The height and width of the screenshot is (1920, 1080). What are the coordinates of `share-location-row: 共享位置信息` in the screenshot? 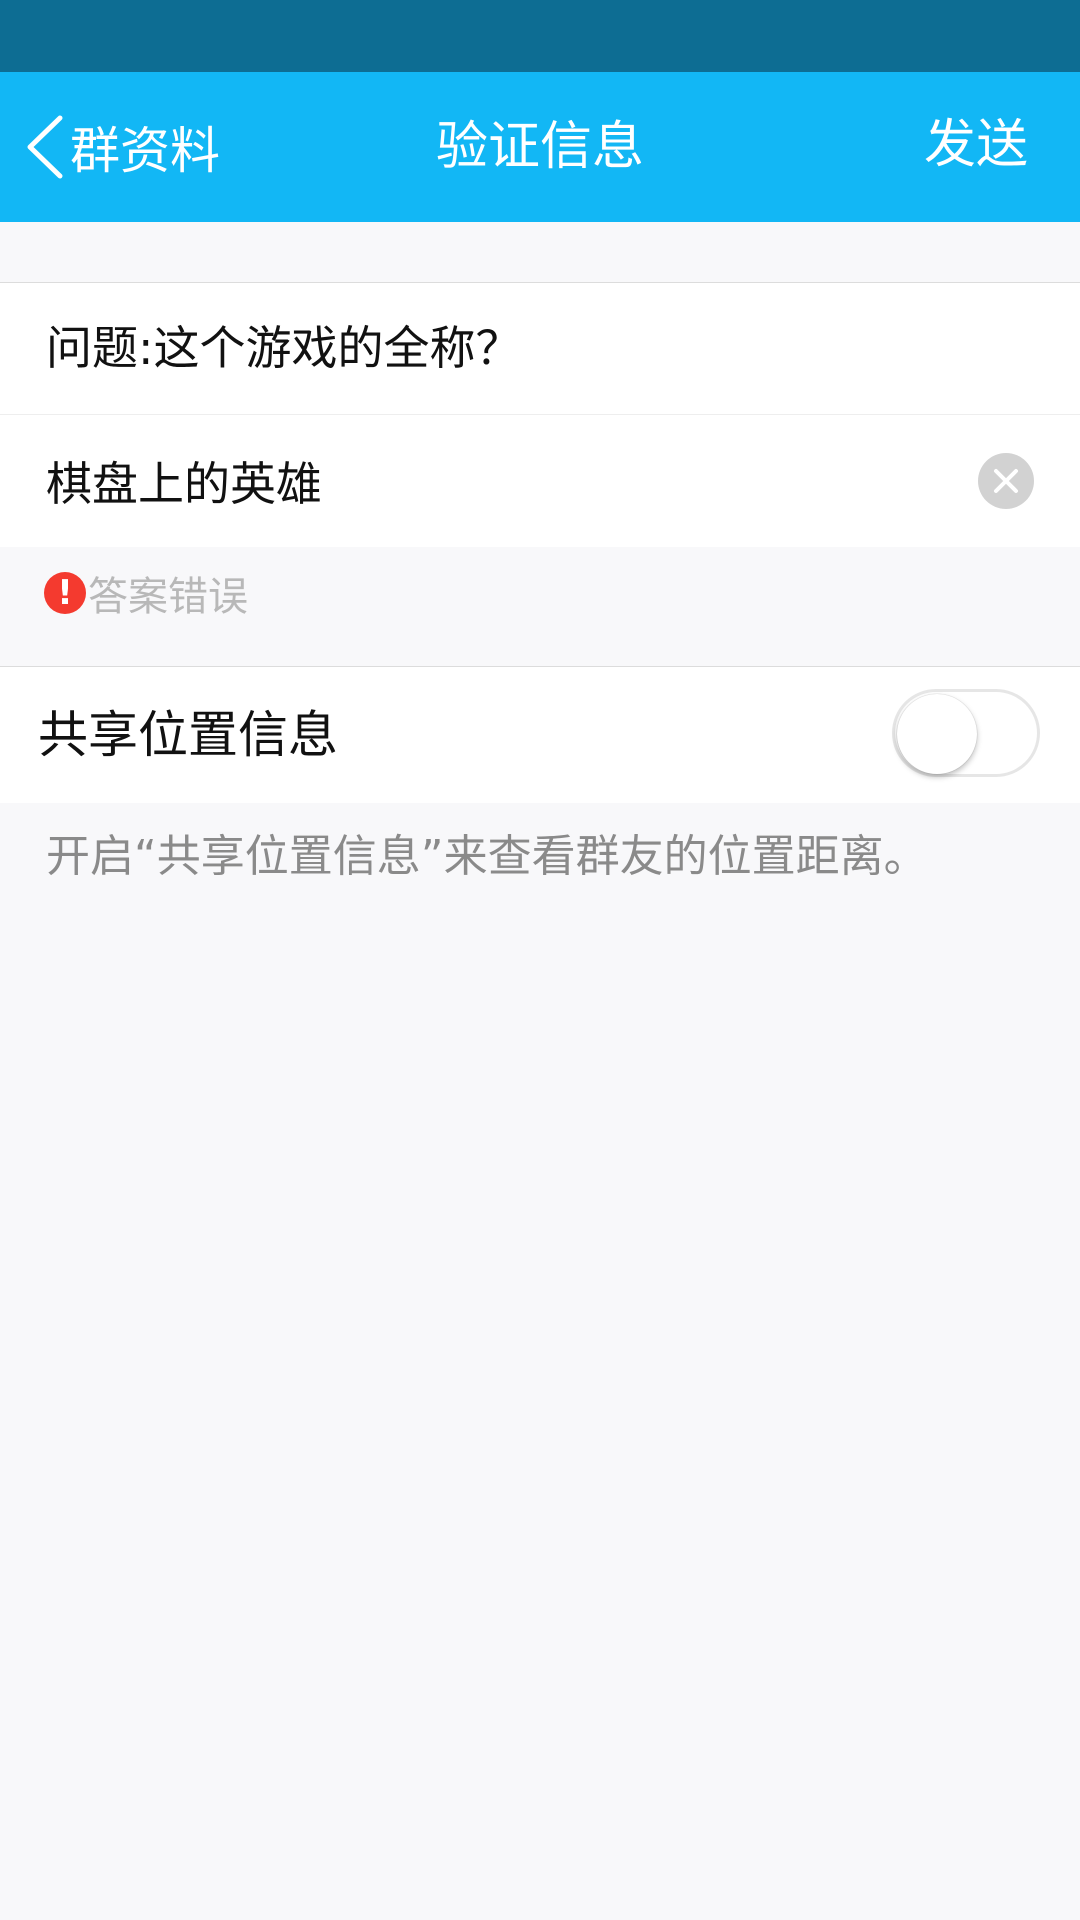 It's located at (540, 734).